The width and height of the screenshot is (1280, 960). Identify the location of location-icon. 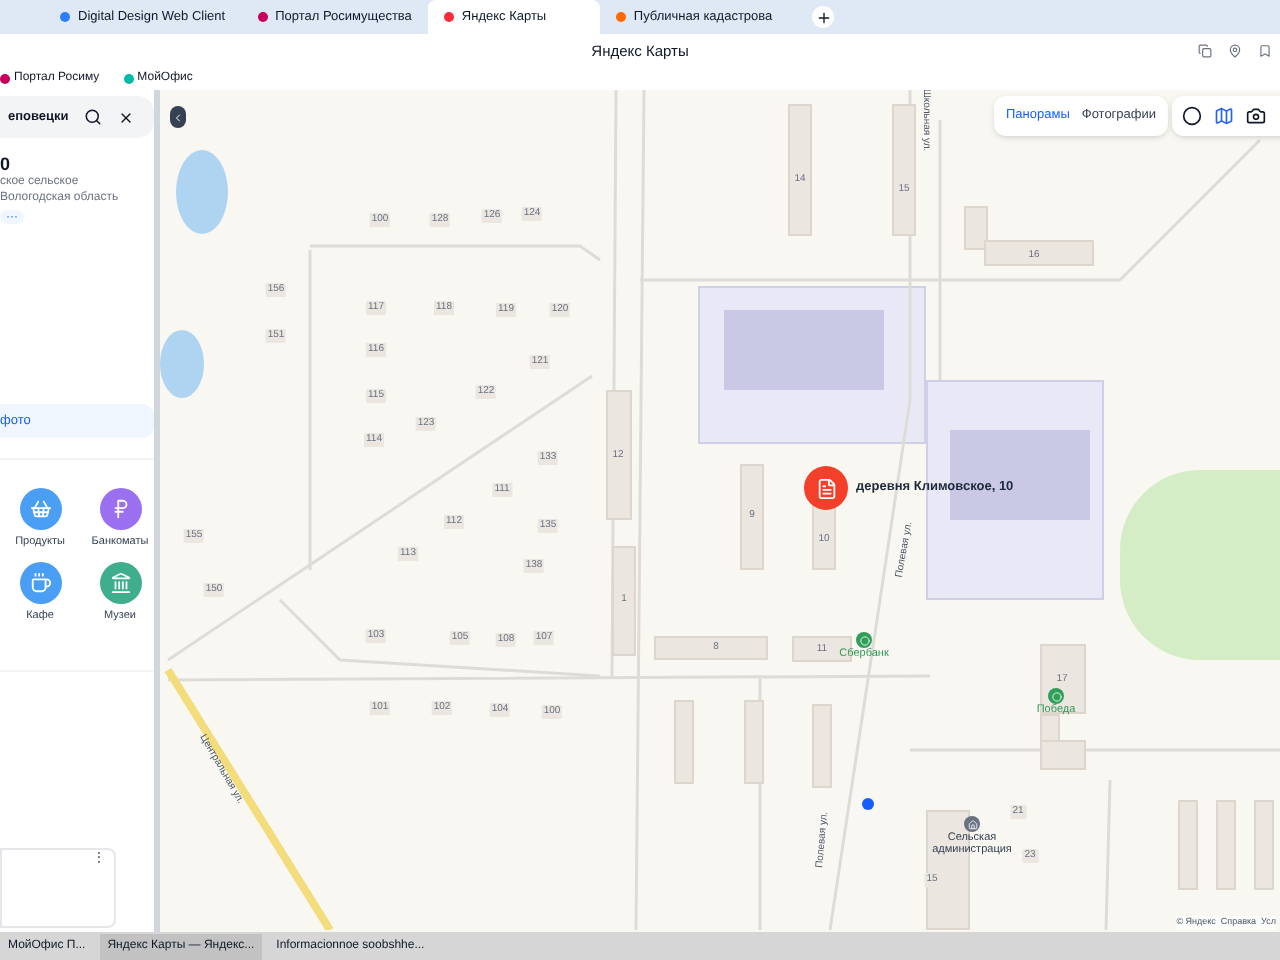
(1235, 51).